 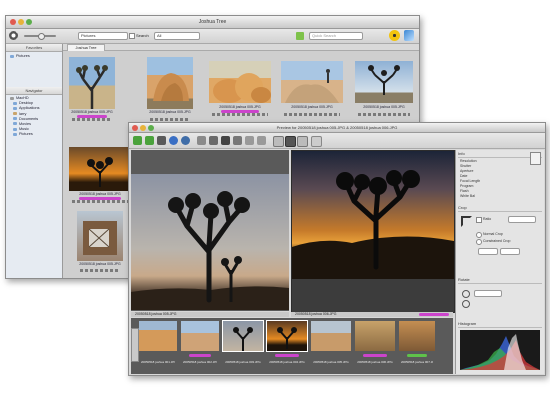 I want to click on browser-titlebar: Joshua Tree, so click(x=212, y=22).